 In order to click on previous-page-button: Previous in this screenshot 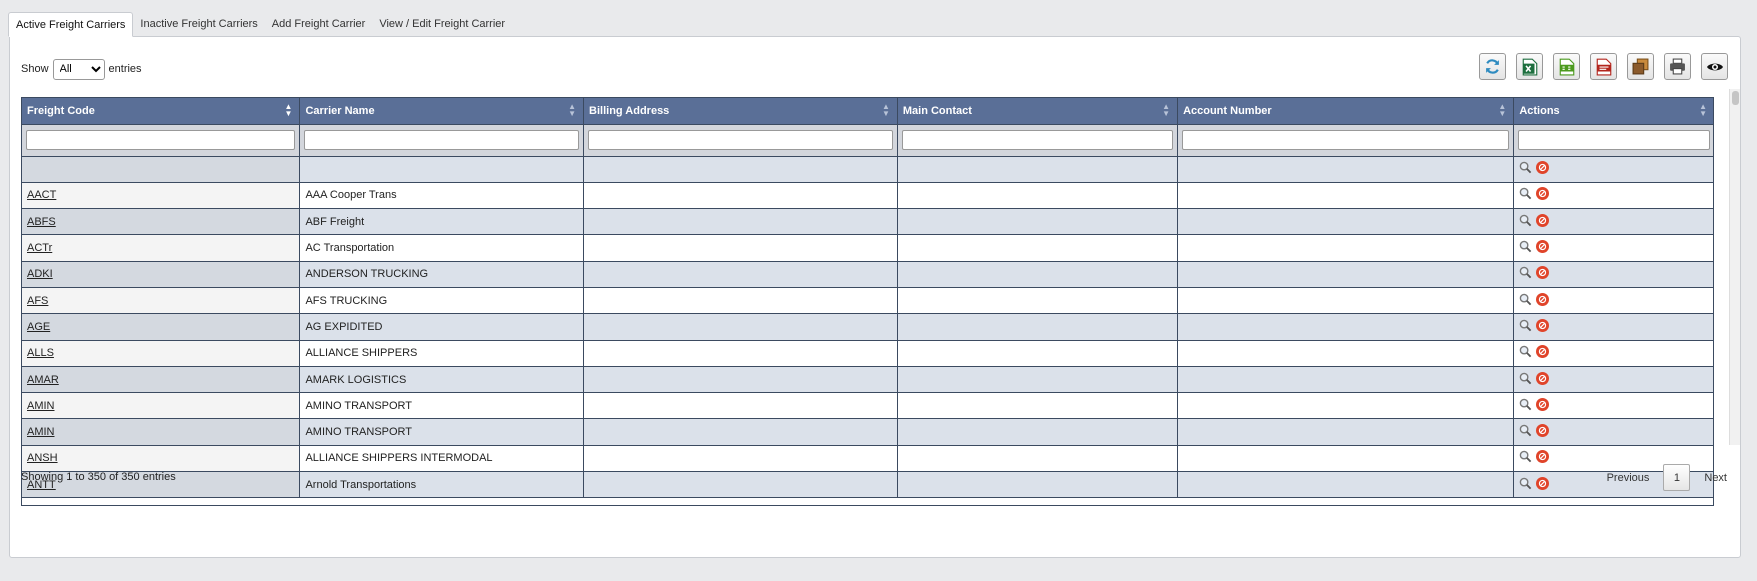, I will do `click(1628, 478)`.